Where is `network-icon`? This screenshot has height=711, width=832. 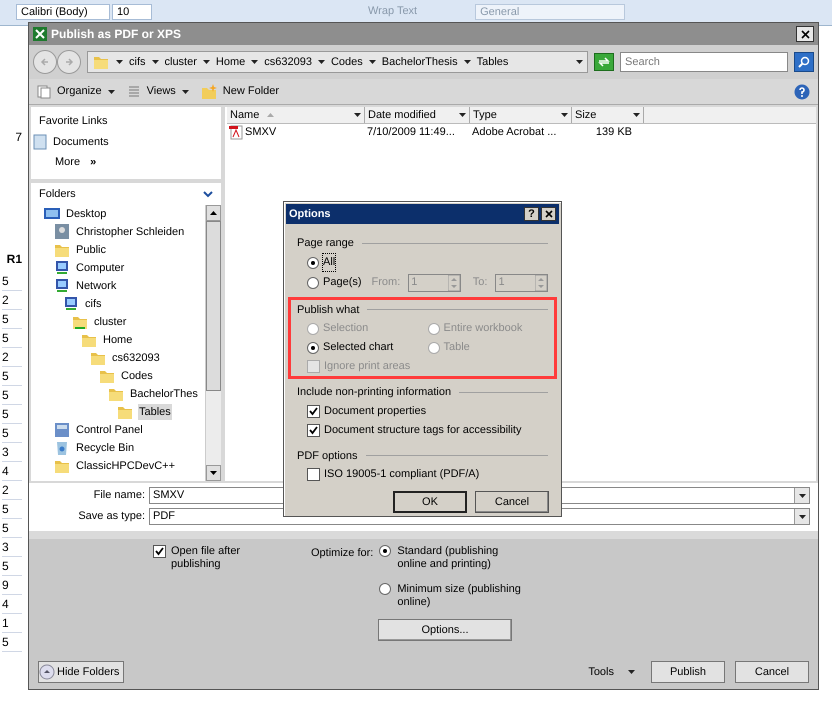 network-icon is located at coordinates (62, 286).